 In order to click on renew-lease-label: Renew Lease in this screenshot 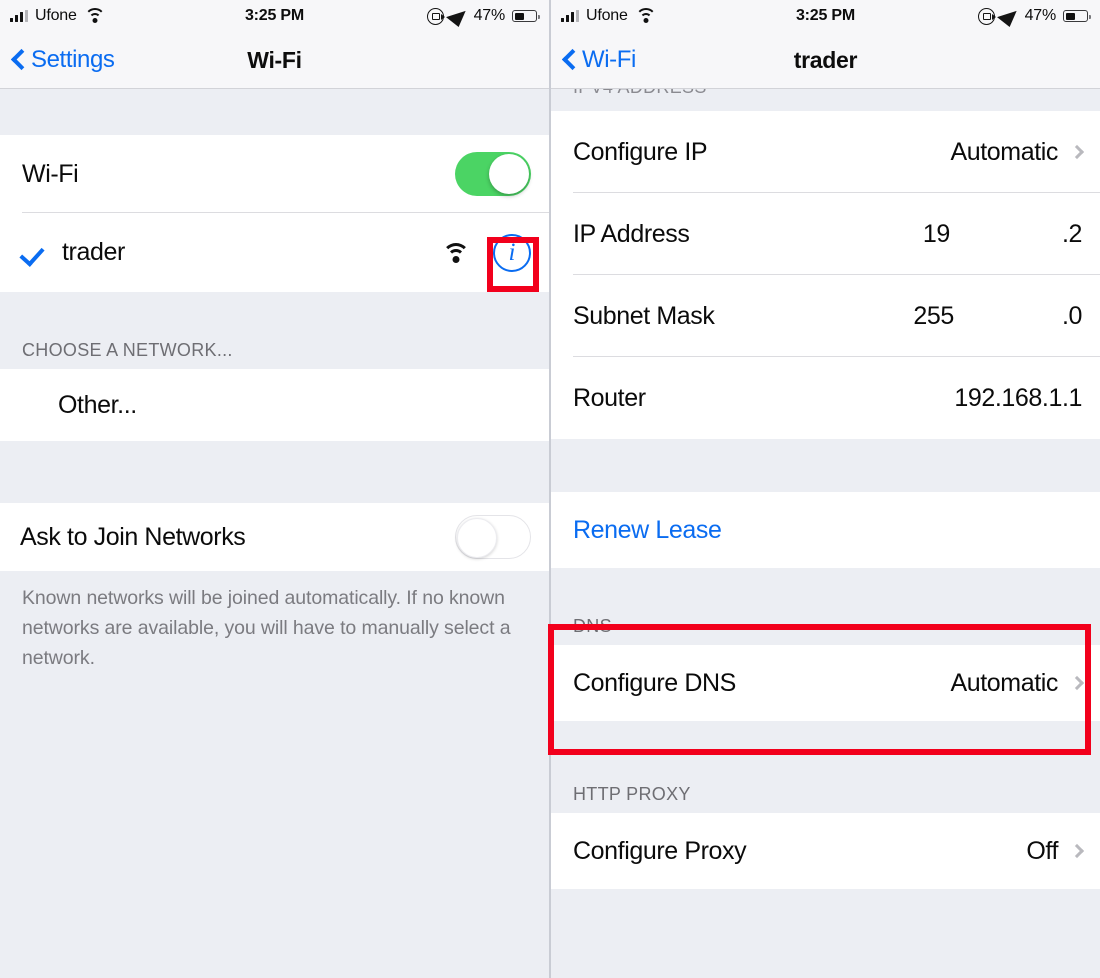, I will do `click(647, 529)`.